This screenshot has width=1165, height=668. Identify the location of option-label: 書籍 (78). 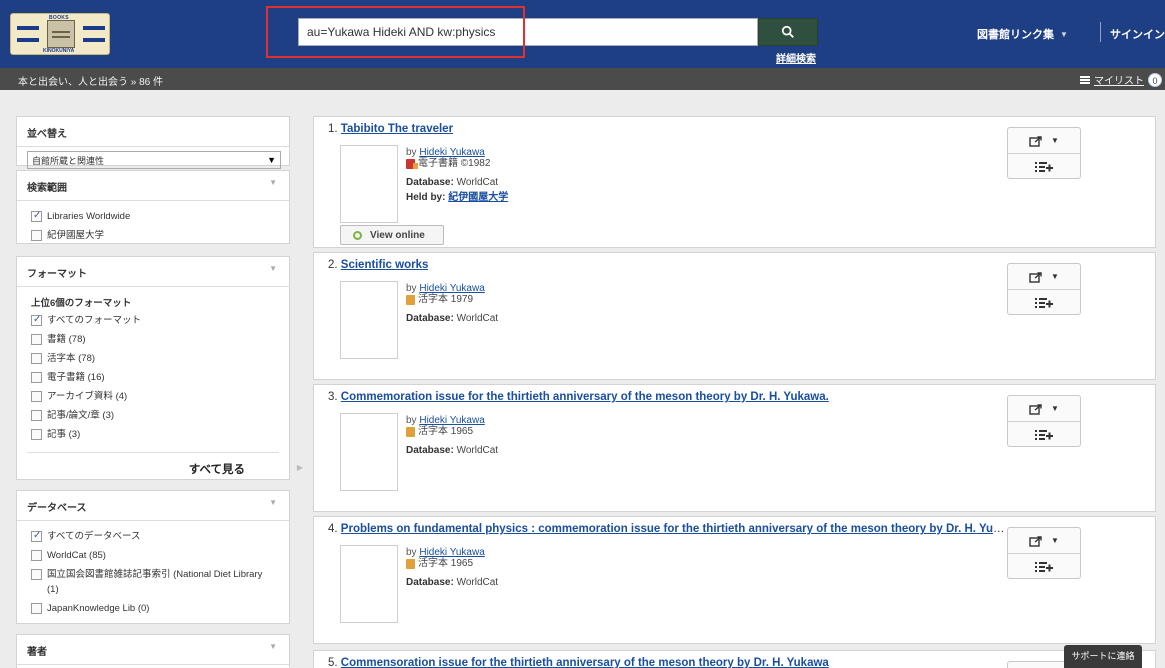
(66, 339).